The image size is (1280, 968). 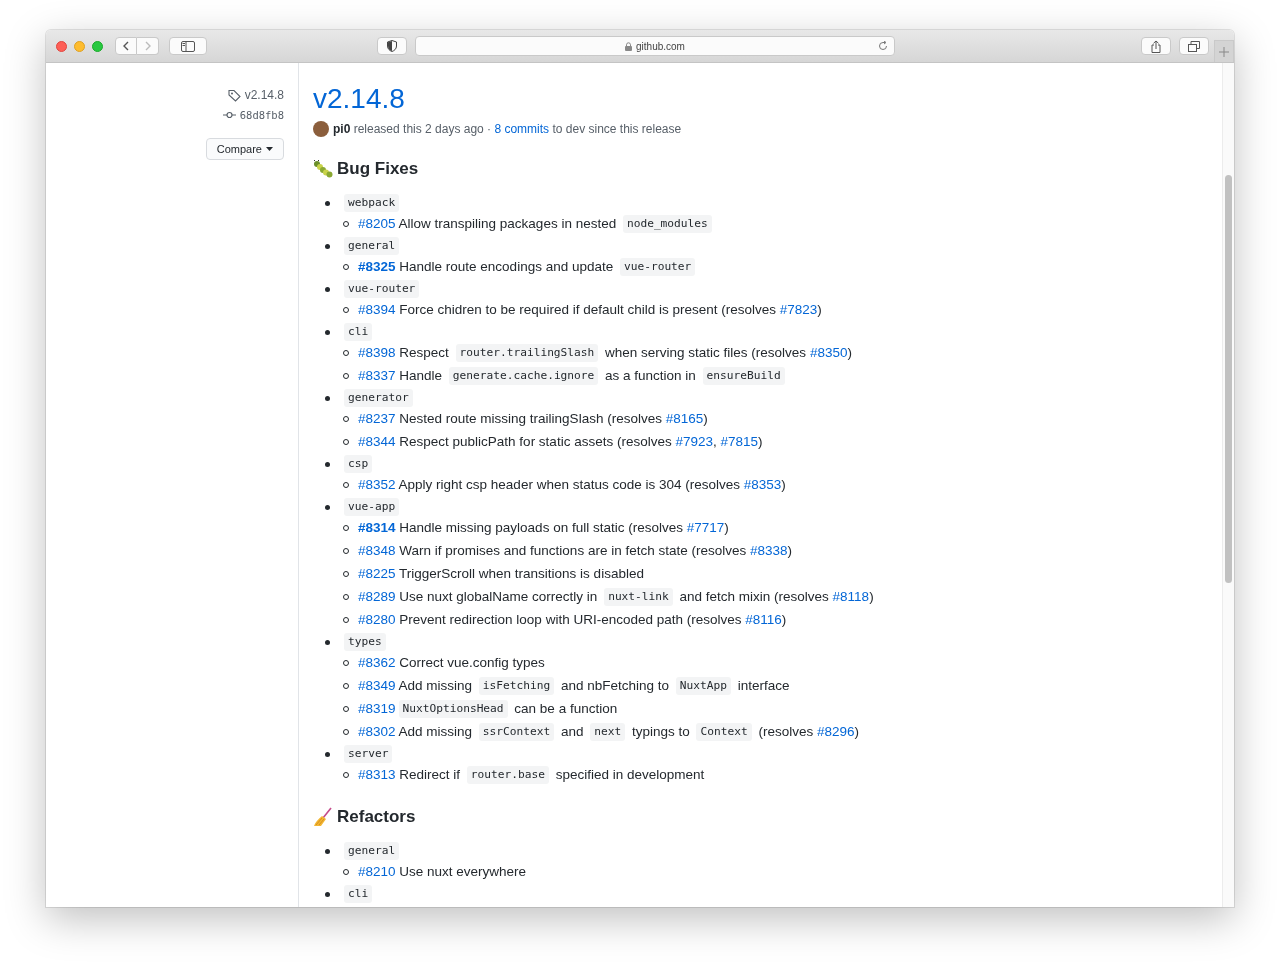 I want to click on issue-link: #8118, so click(x=851, y=596).